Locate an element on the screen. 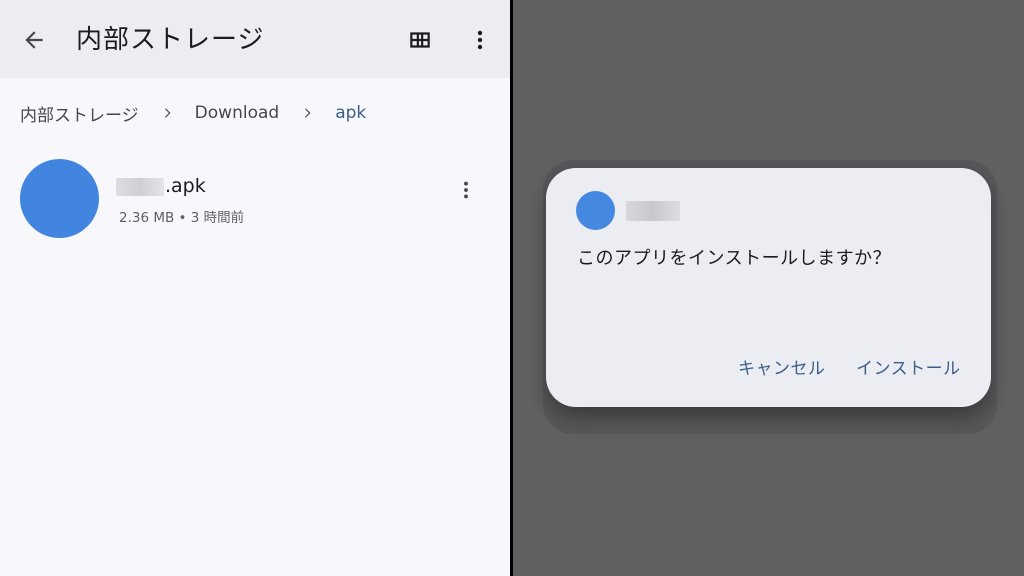 The width and height of the screenshot is (1024, 576). grid-view-button is located at coordinates (420, 40).